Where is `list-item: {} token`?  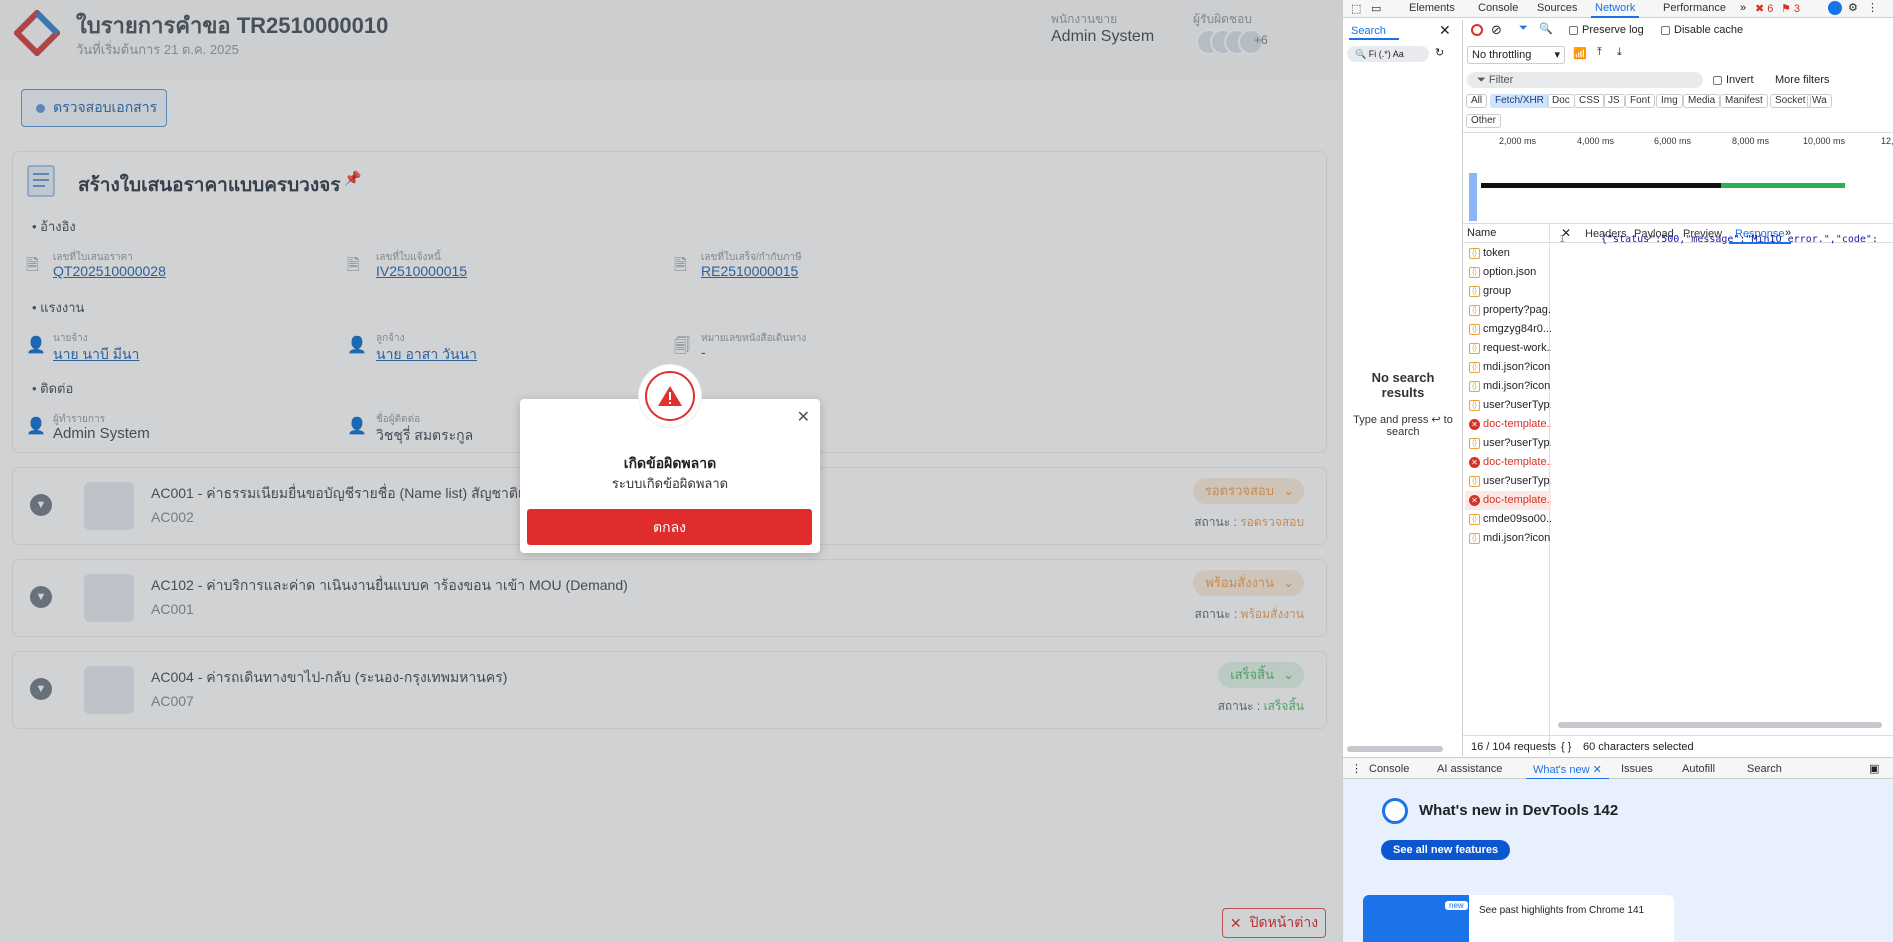
list-item: {} token is located at coordinates (1508, 253).